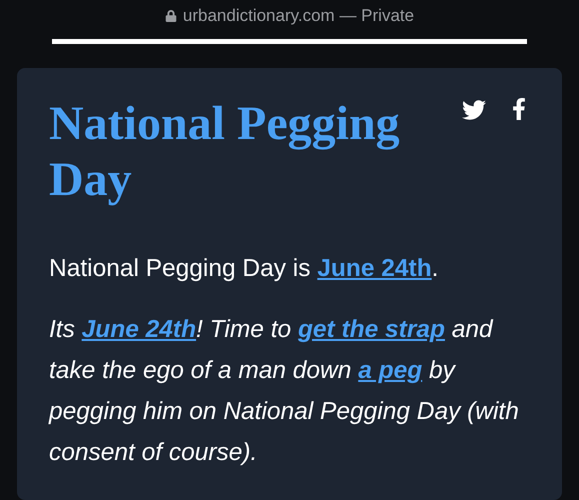  What do you see at coordinates (371, 329) in the screenshot?
I see `term-link: get the strap` at bounding box center [371, 329].